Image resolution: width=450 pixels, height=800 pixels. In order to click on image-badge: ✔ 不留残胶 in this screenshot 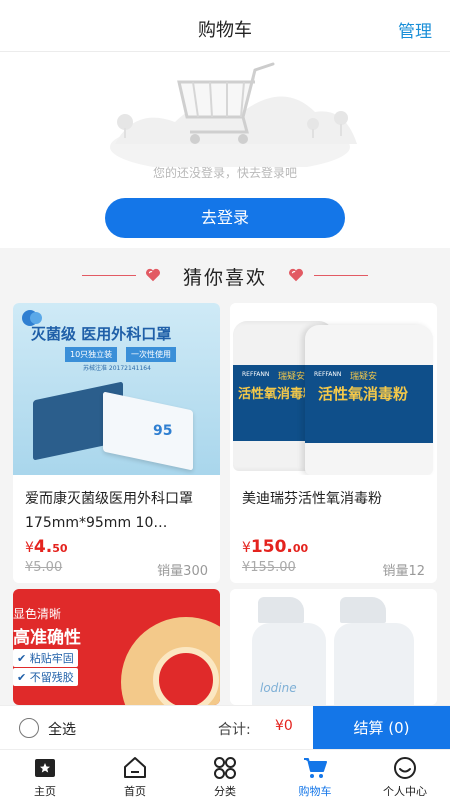, I will do `click(45, 677)`.